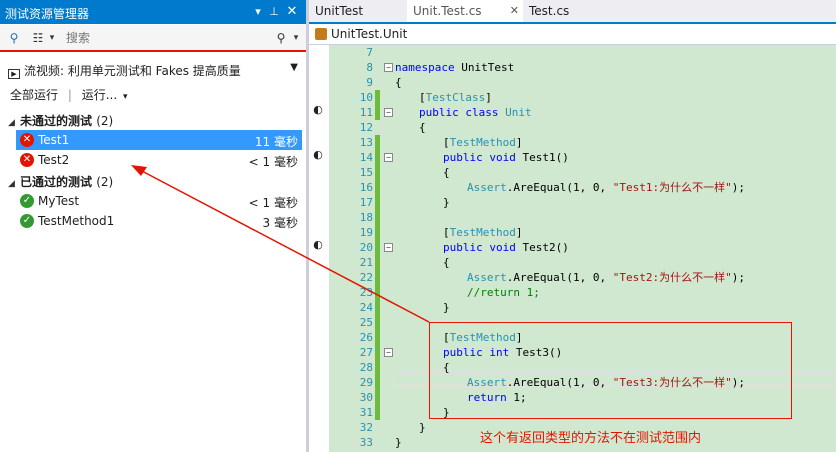 The image size is (836, 452). I want to click on line-number: 24, so click(366, 307).